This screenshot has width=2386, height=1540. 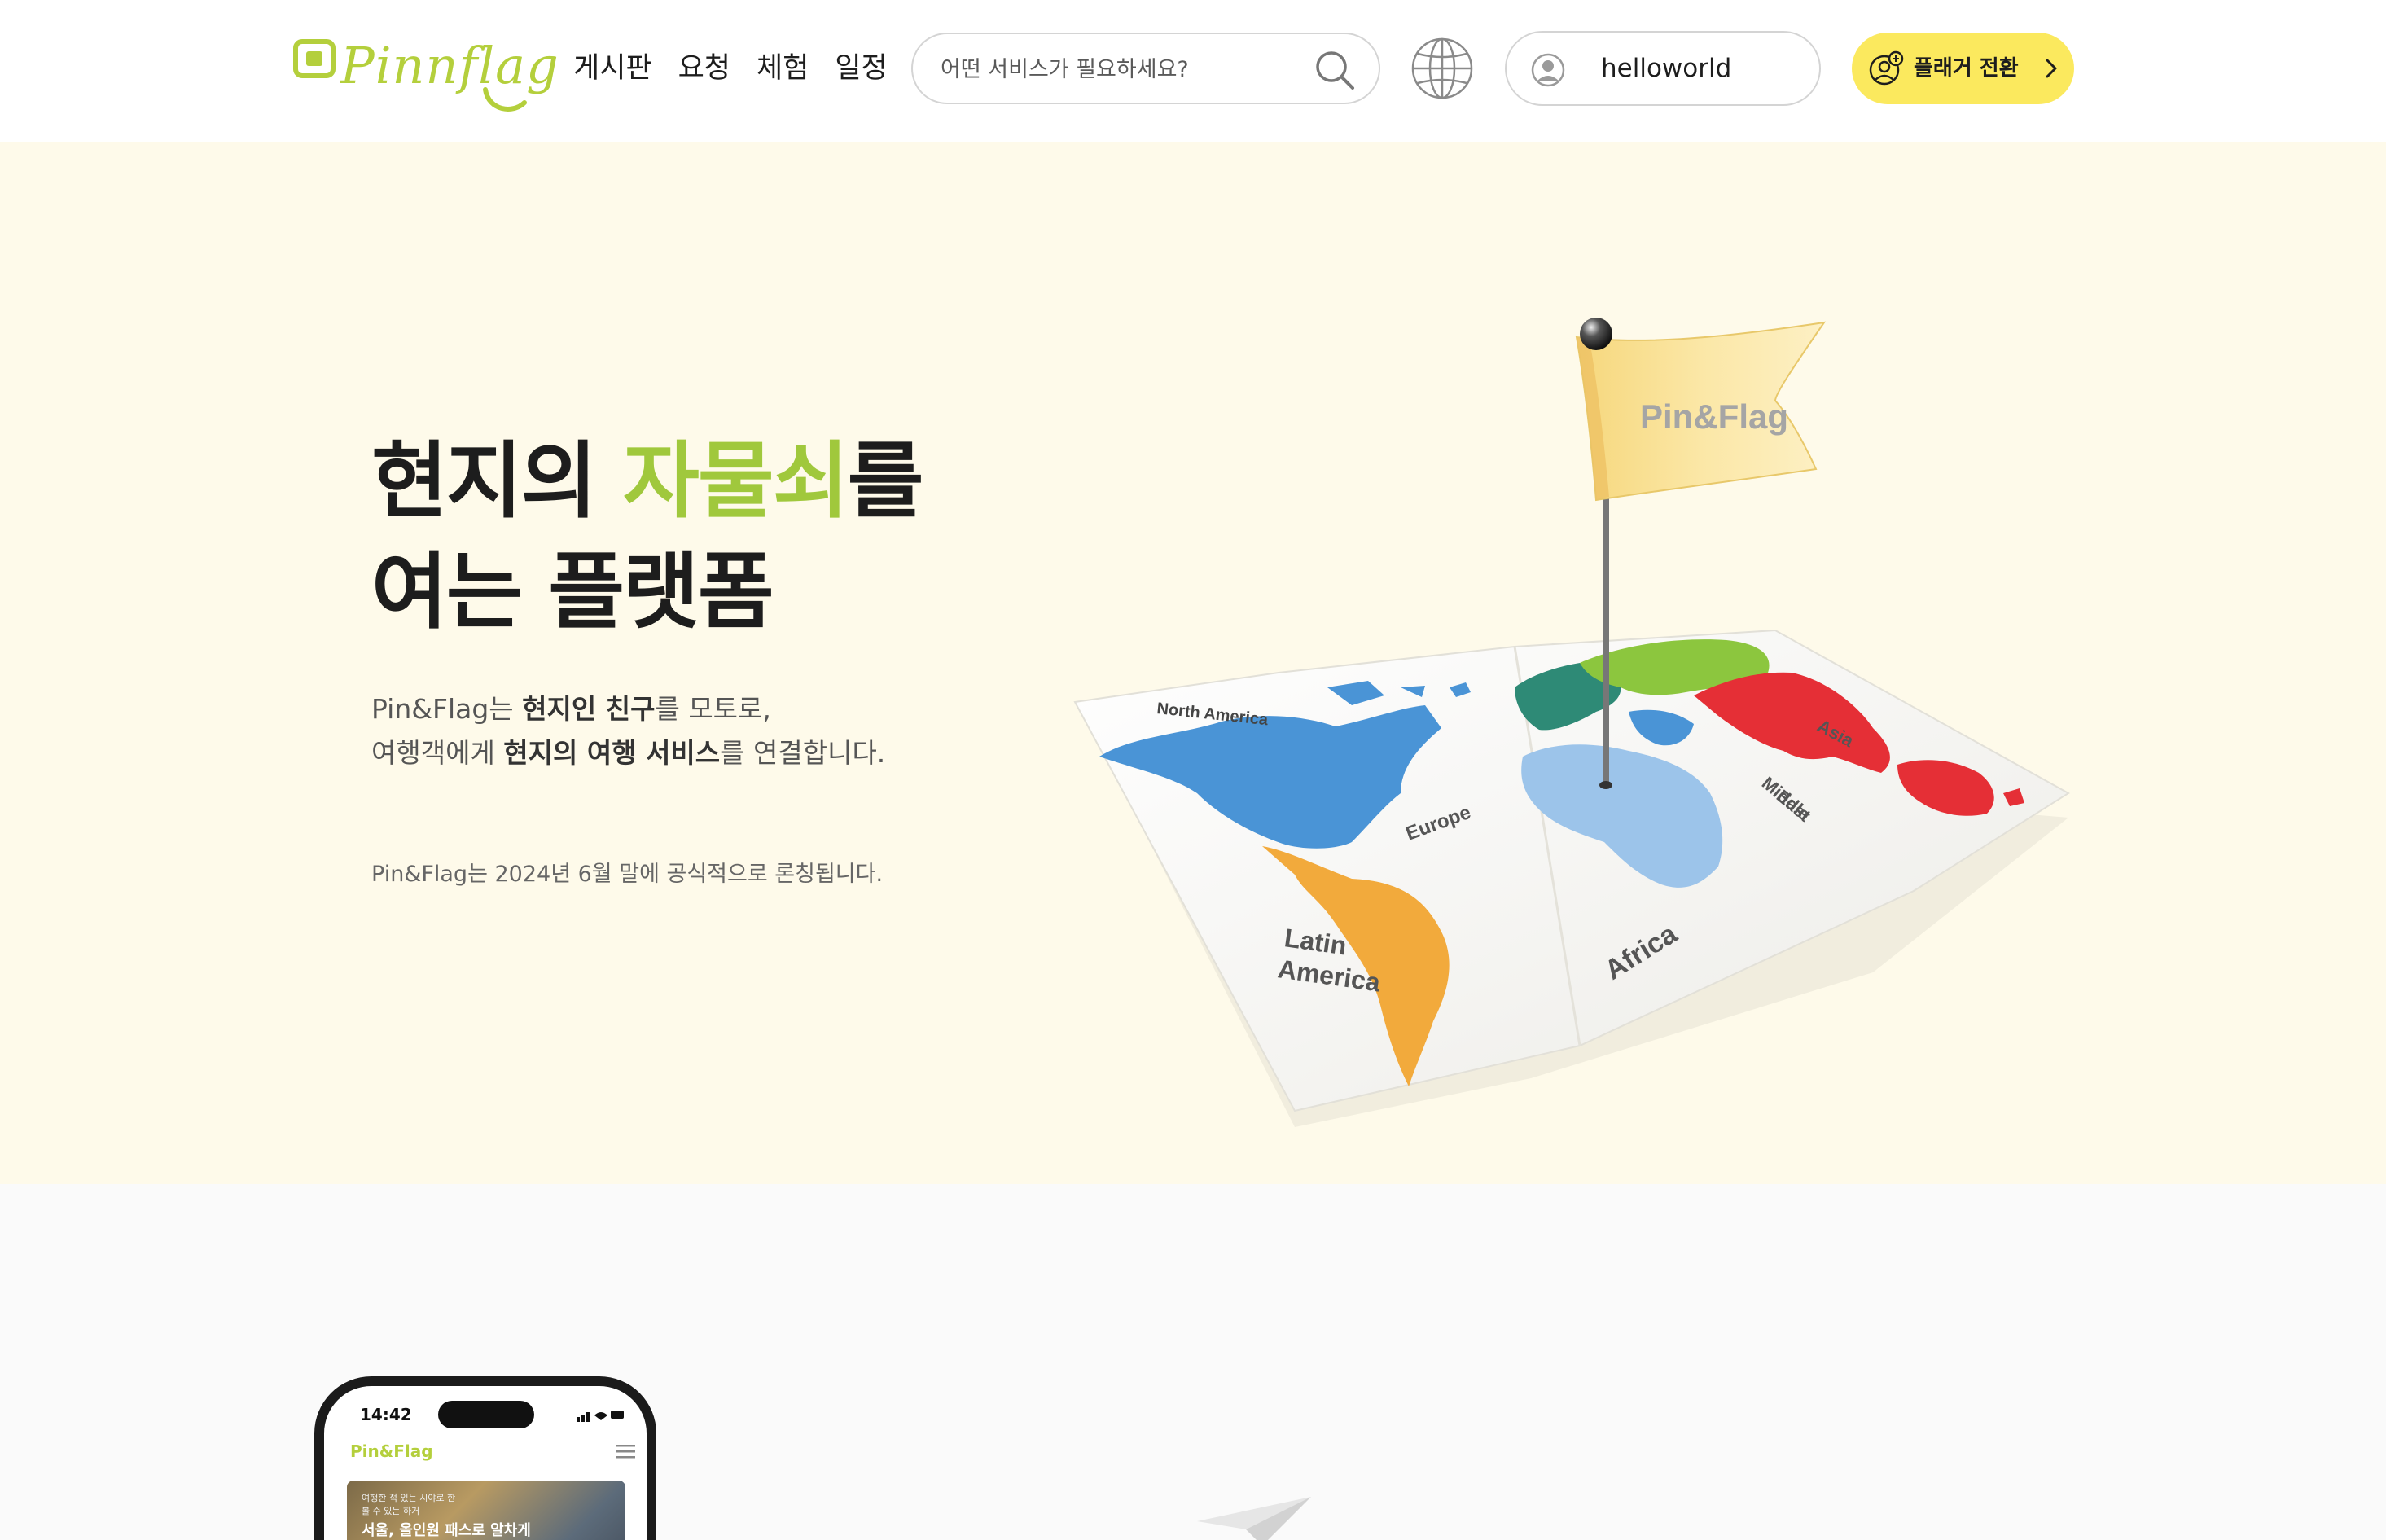 I want to click on phone-card-subtext-1: 여행한 적 있는 시야로 한, so click(x=409, y=1498).